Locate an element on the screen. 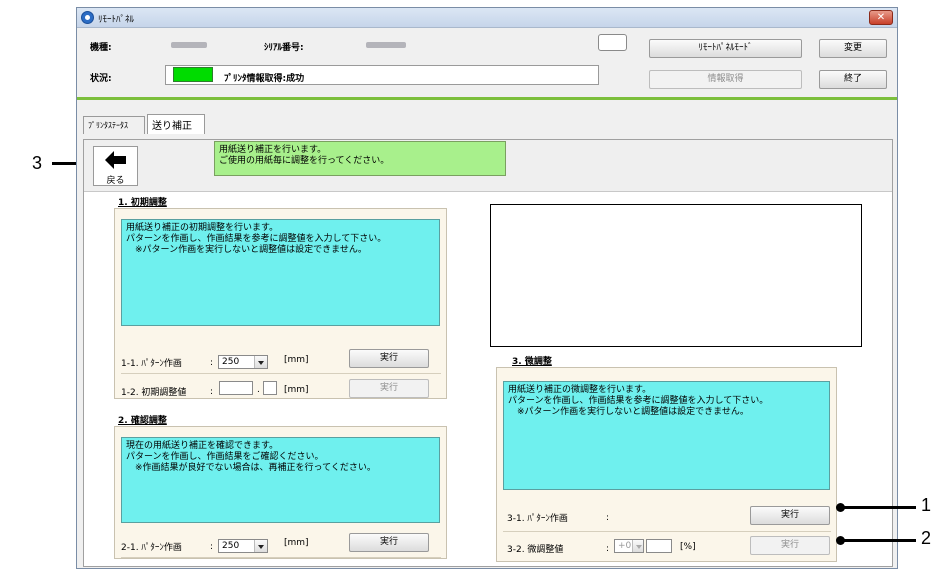 Image resolution: width=943 pixels, height=571 pixels. status-text: ﾌﾟﾘﾝﾀ情報取得:成功 is located at coordinates (264, 79).